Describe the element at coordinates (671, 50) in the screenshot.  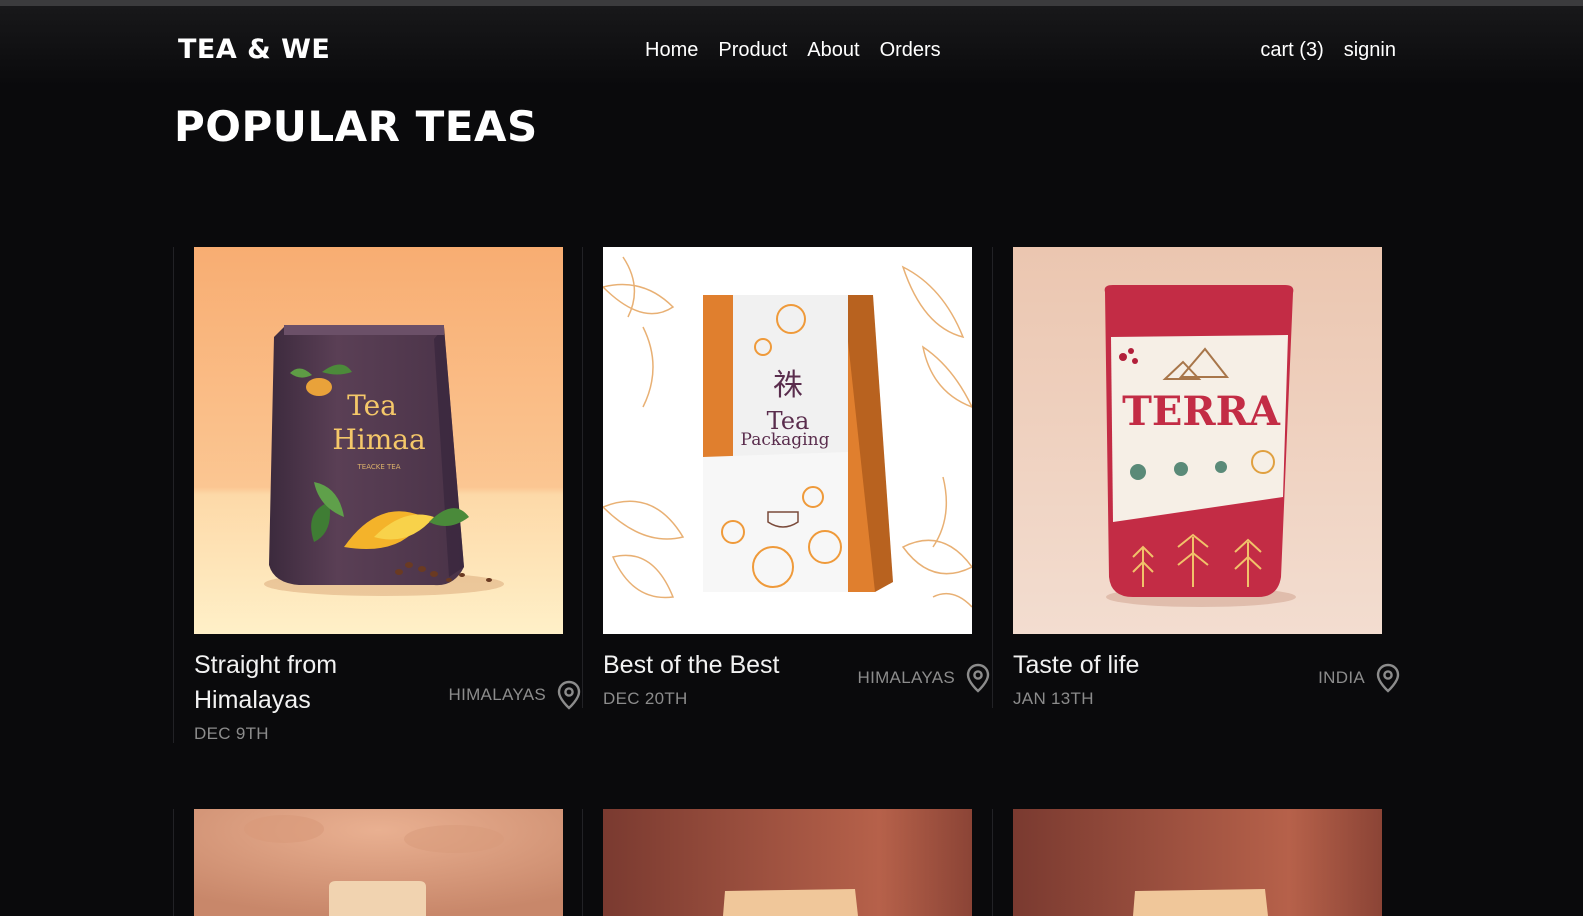
I see `nav-home-link: Home` at that location.